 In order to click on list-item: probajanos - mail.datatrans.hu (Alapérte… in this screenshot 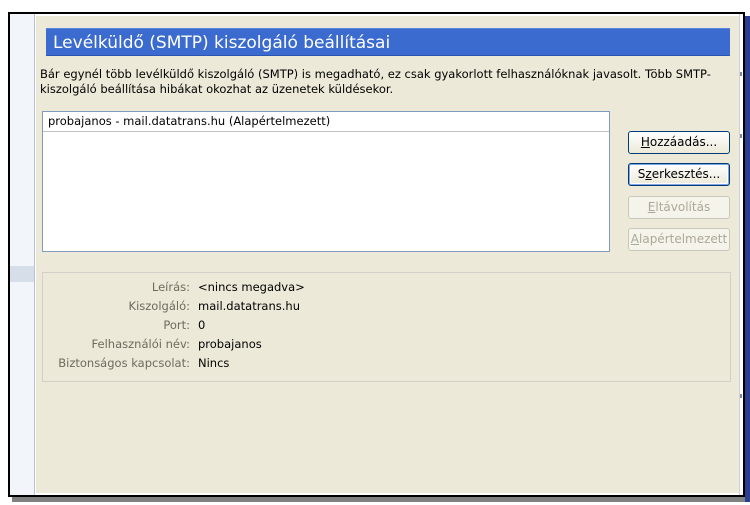, I will do `click(326, 122)`.